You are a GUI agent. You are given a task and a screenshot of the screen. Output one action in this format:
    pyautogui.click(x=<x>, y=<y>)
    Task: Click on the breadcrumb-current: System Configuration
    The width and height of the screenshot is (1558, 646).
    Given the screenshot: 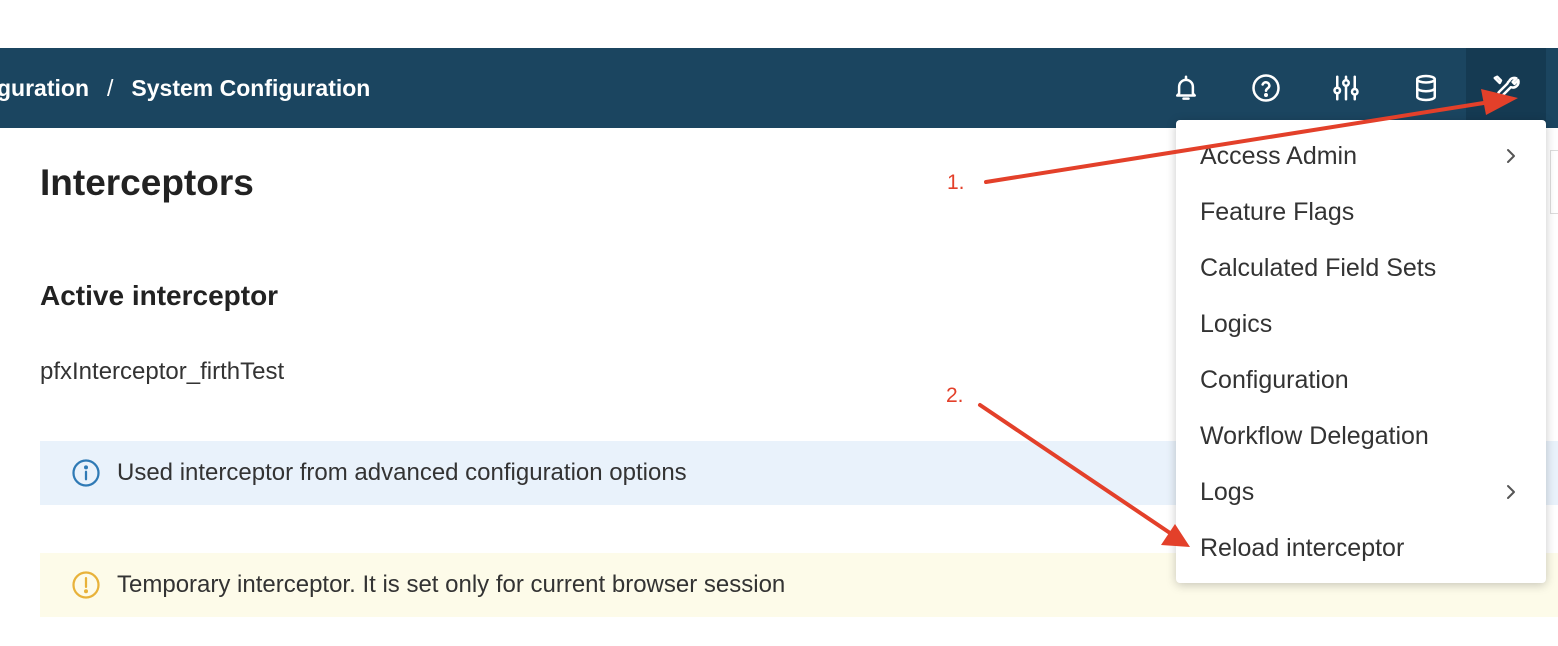 What is the action you would take?
    pyautogui.click(x=251, y=87)
    